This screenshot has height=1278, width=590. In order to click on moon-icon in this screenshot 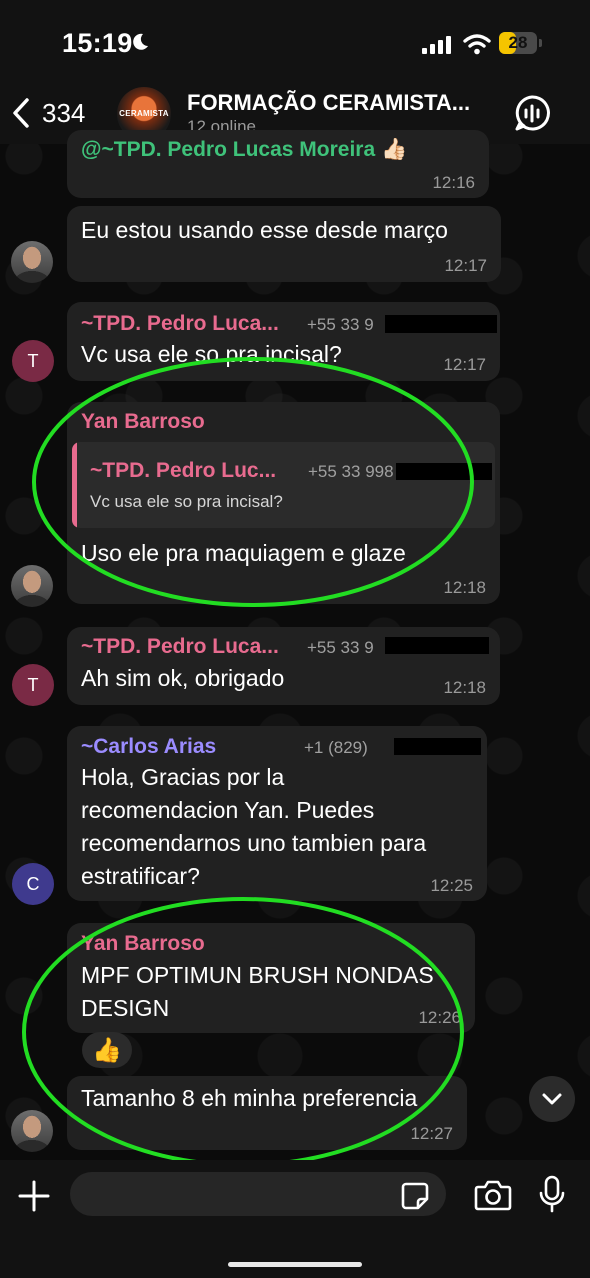, I will do `click(140, 41)`.